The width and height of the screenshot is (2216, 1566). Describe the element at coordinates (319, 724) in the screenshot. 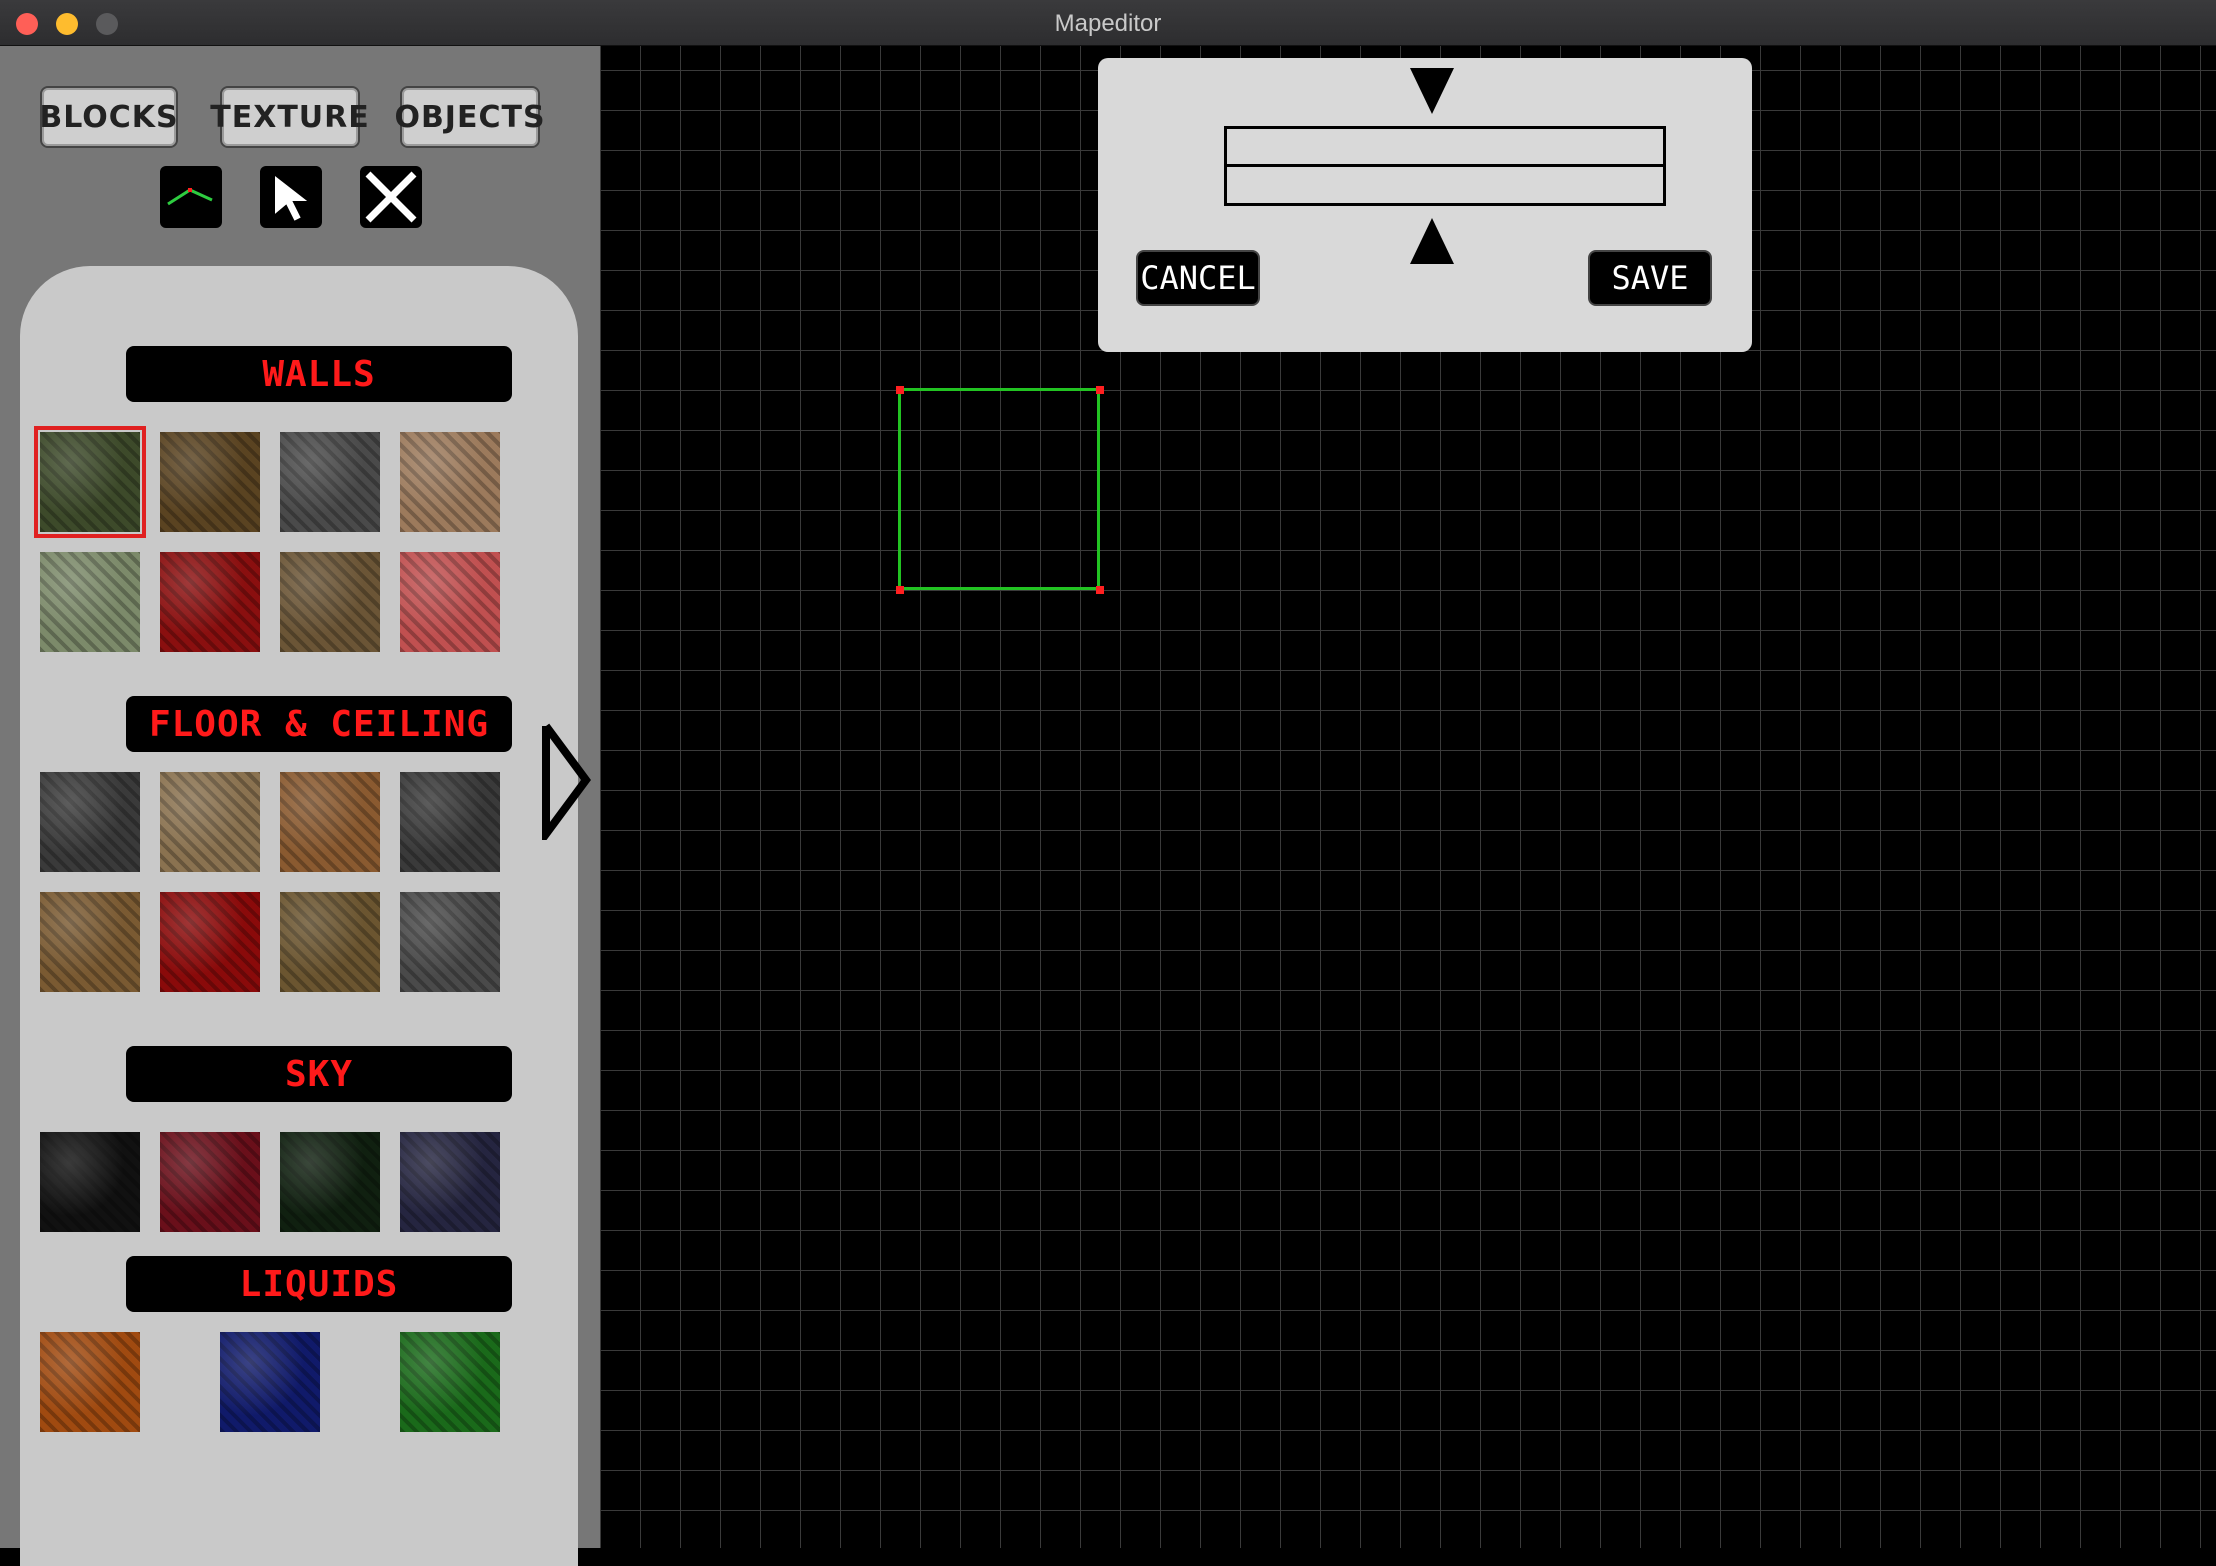

I see `section-header-floor-ceiling: FLOOR & CEILING` at that location.